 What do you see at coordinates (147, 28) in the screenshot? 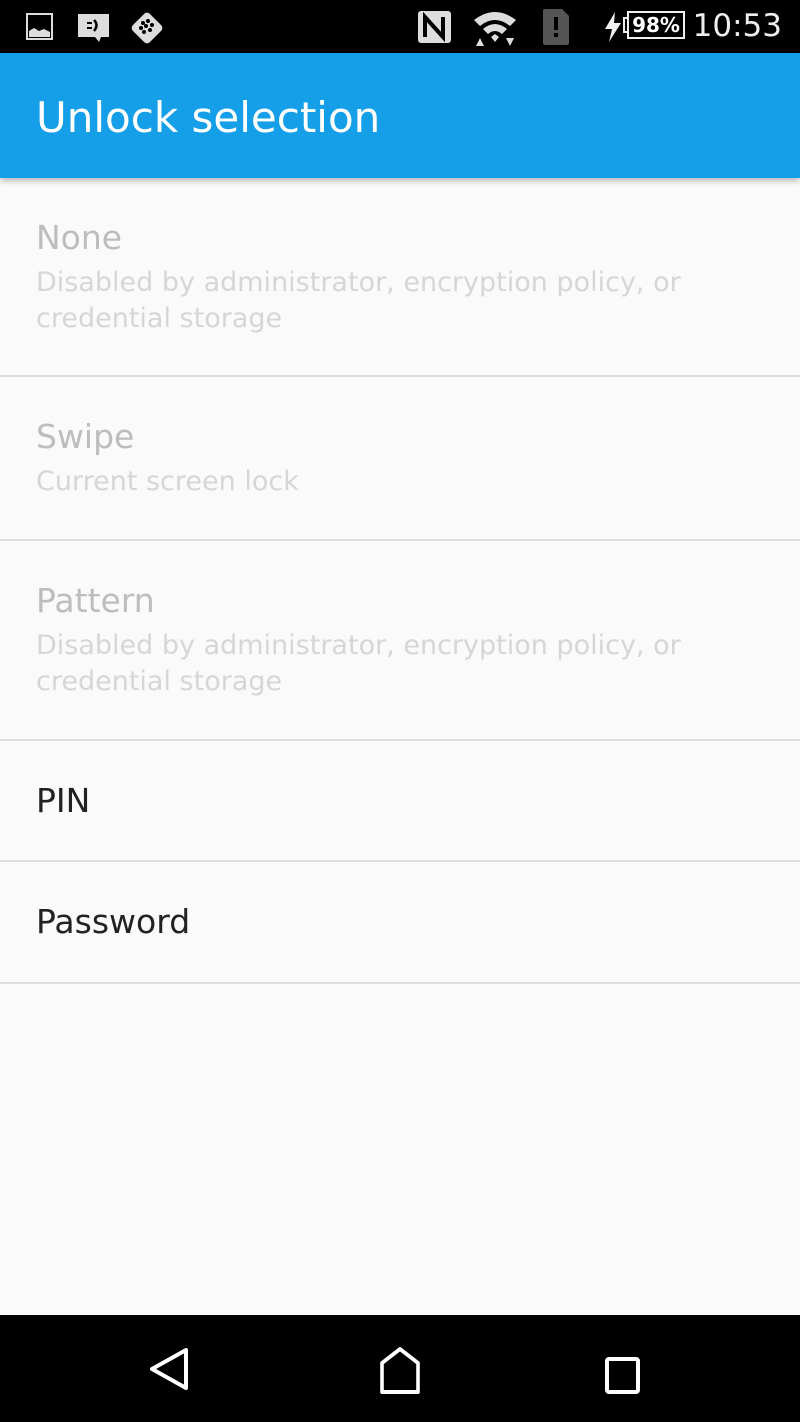
I see `blackberry-icon` at bounding box center [147, 28].